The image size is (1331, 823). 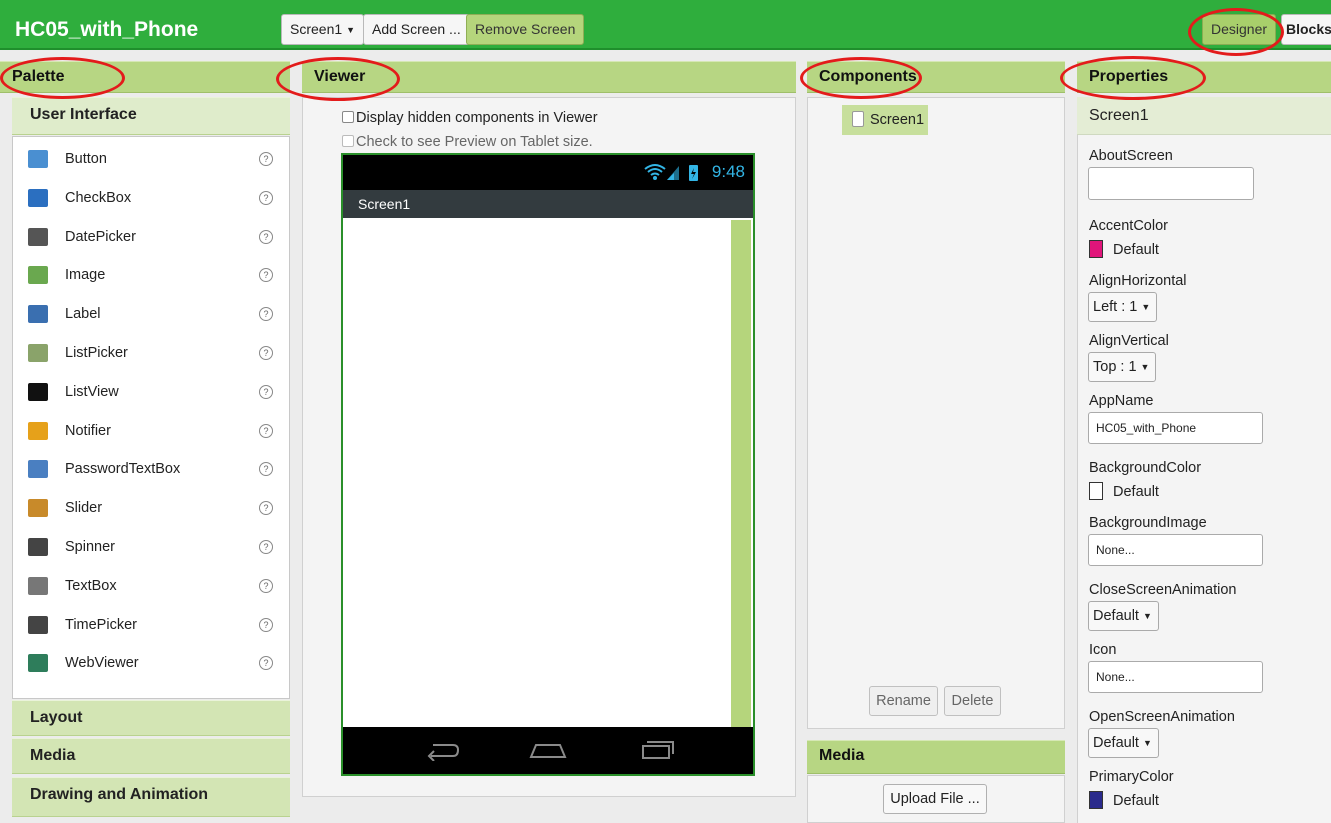 I want to click on category-drawing-animation: Drawing and Animation, so click(x=151, y=797).